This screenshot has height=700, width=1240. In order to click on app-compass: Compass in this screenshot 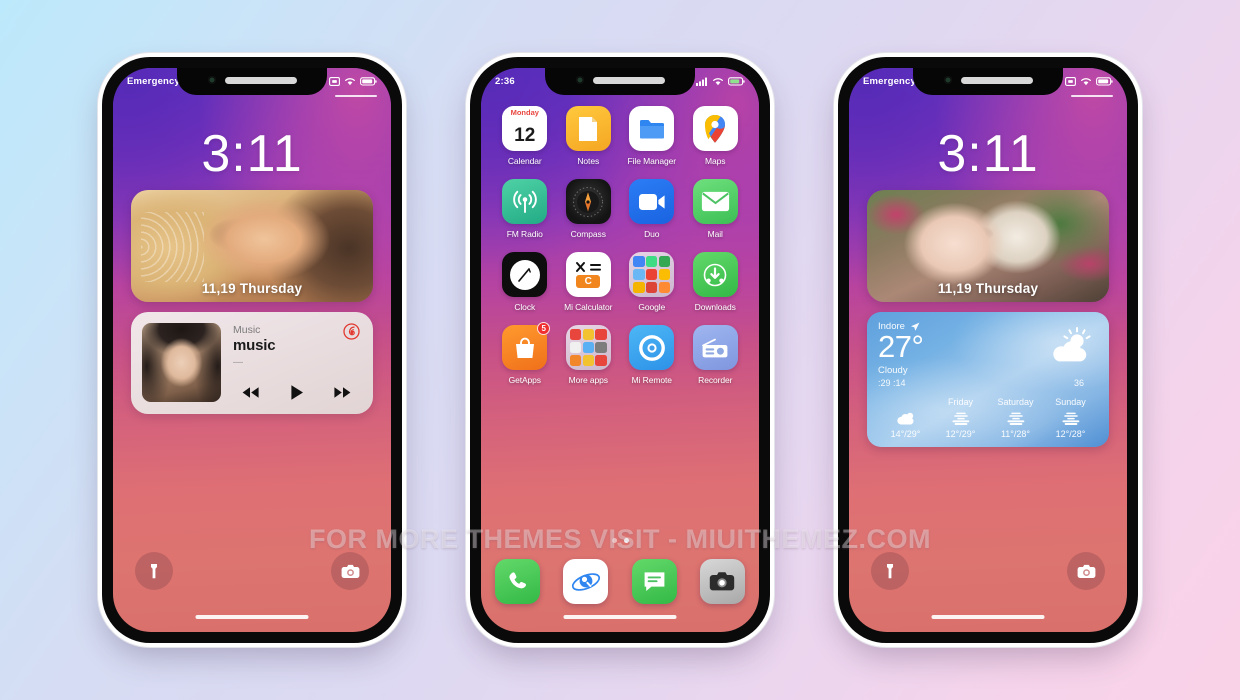, I will do `click(589, 209)`.